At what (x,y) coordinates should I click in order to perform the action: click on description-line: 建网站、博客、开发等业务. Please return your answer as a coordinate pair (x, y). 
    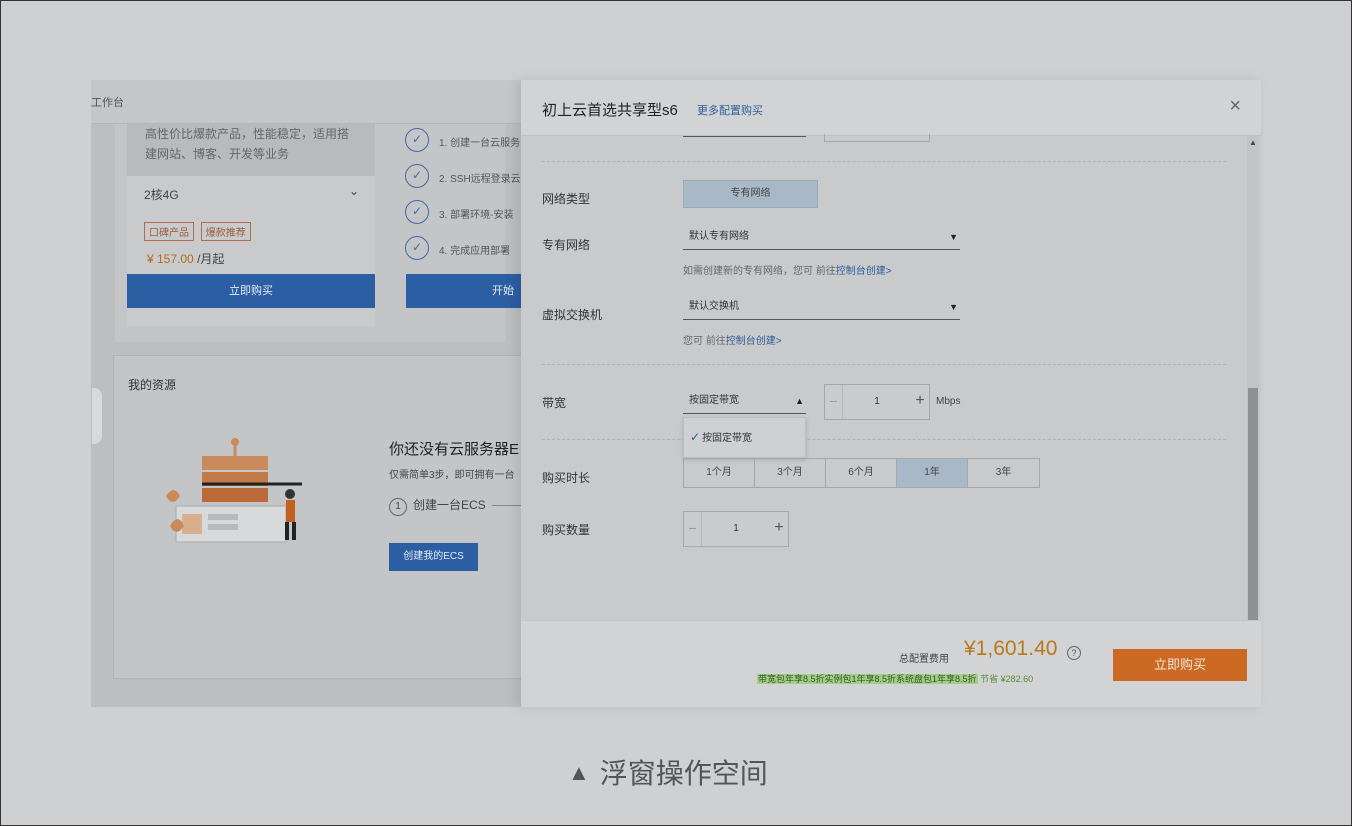
    Looking at the image, I should click on (217, 154).